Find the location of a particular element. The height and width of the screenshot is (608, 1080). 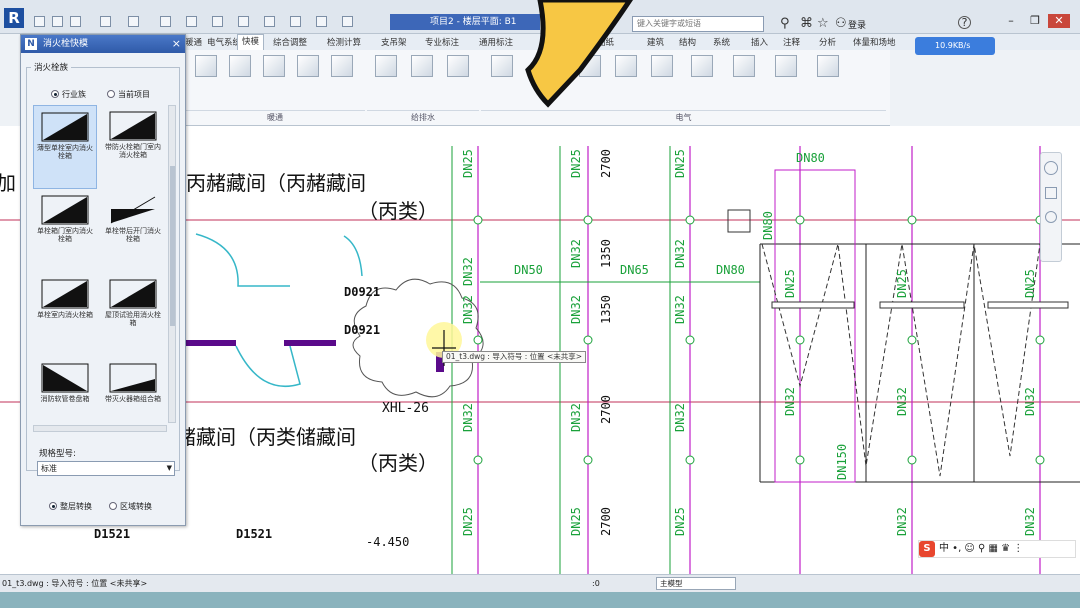

zoom-region-icon is located at coordinates (1051, 217).